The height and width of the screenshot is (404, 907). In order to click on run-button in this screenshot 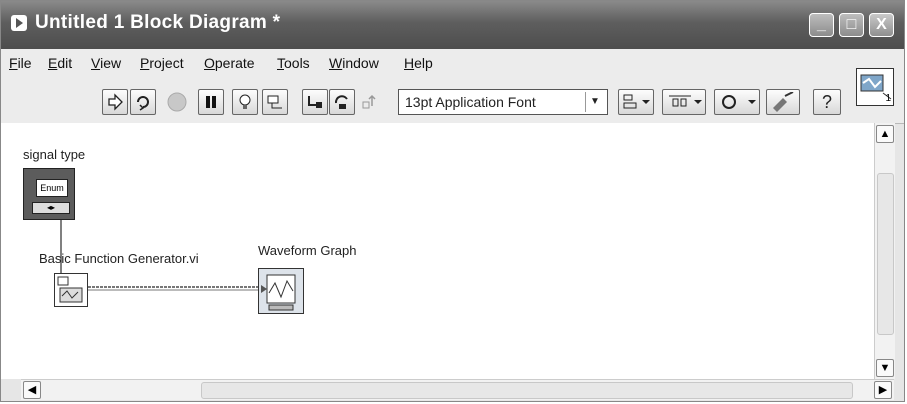, I will do `click(115, 102)`.